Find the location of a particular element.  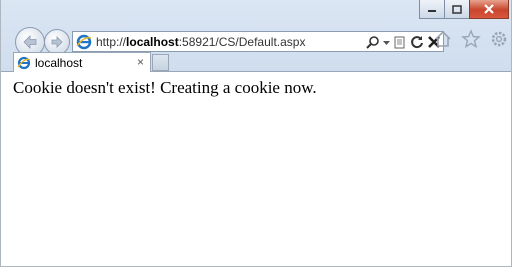

back-arrow-icon is located at coordinates (30, 42).